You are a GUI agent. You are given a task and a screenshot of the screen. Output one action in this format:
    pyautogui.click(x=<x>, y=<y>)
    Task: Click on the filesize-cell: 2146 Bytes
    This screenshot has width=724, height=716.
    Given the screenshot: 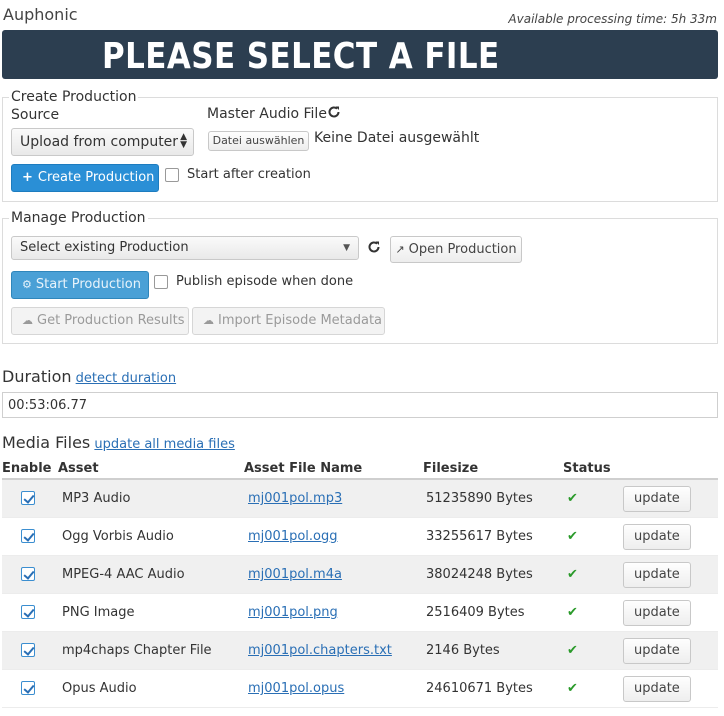 What is the action you would take?
    pyautogui.click(x=493, y=650)
    